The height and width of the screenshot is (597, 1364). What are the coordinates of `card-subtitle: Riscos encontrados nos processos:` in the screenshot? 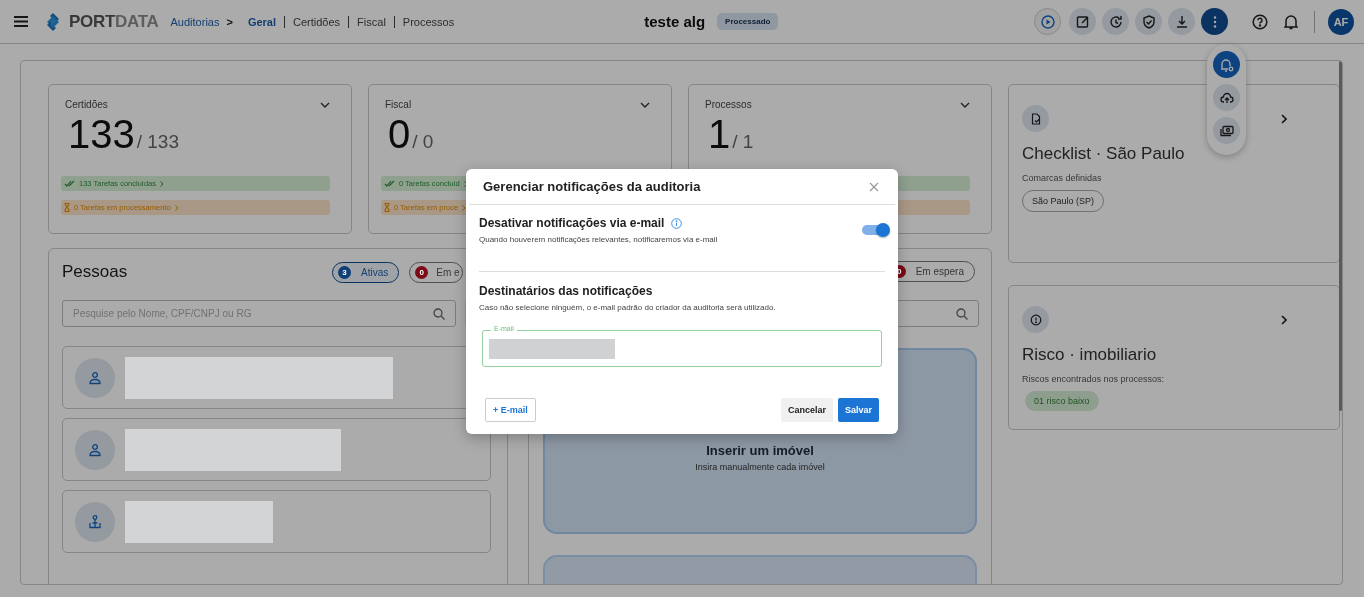 It's located at (1094, 379).